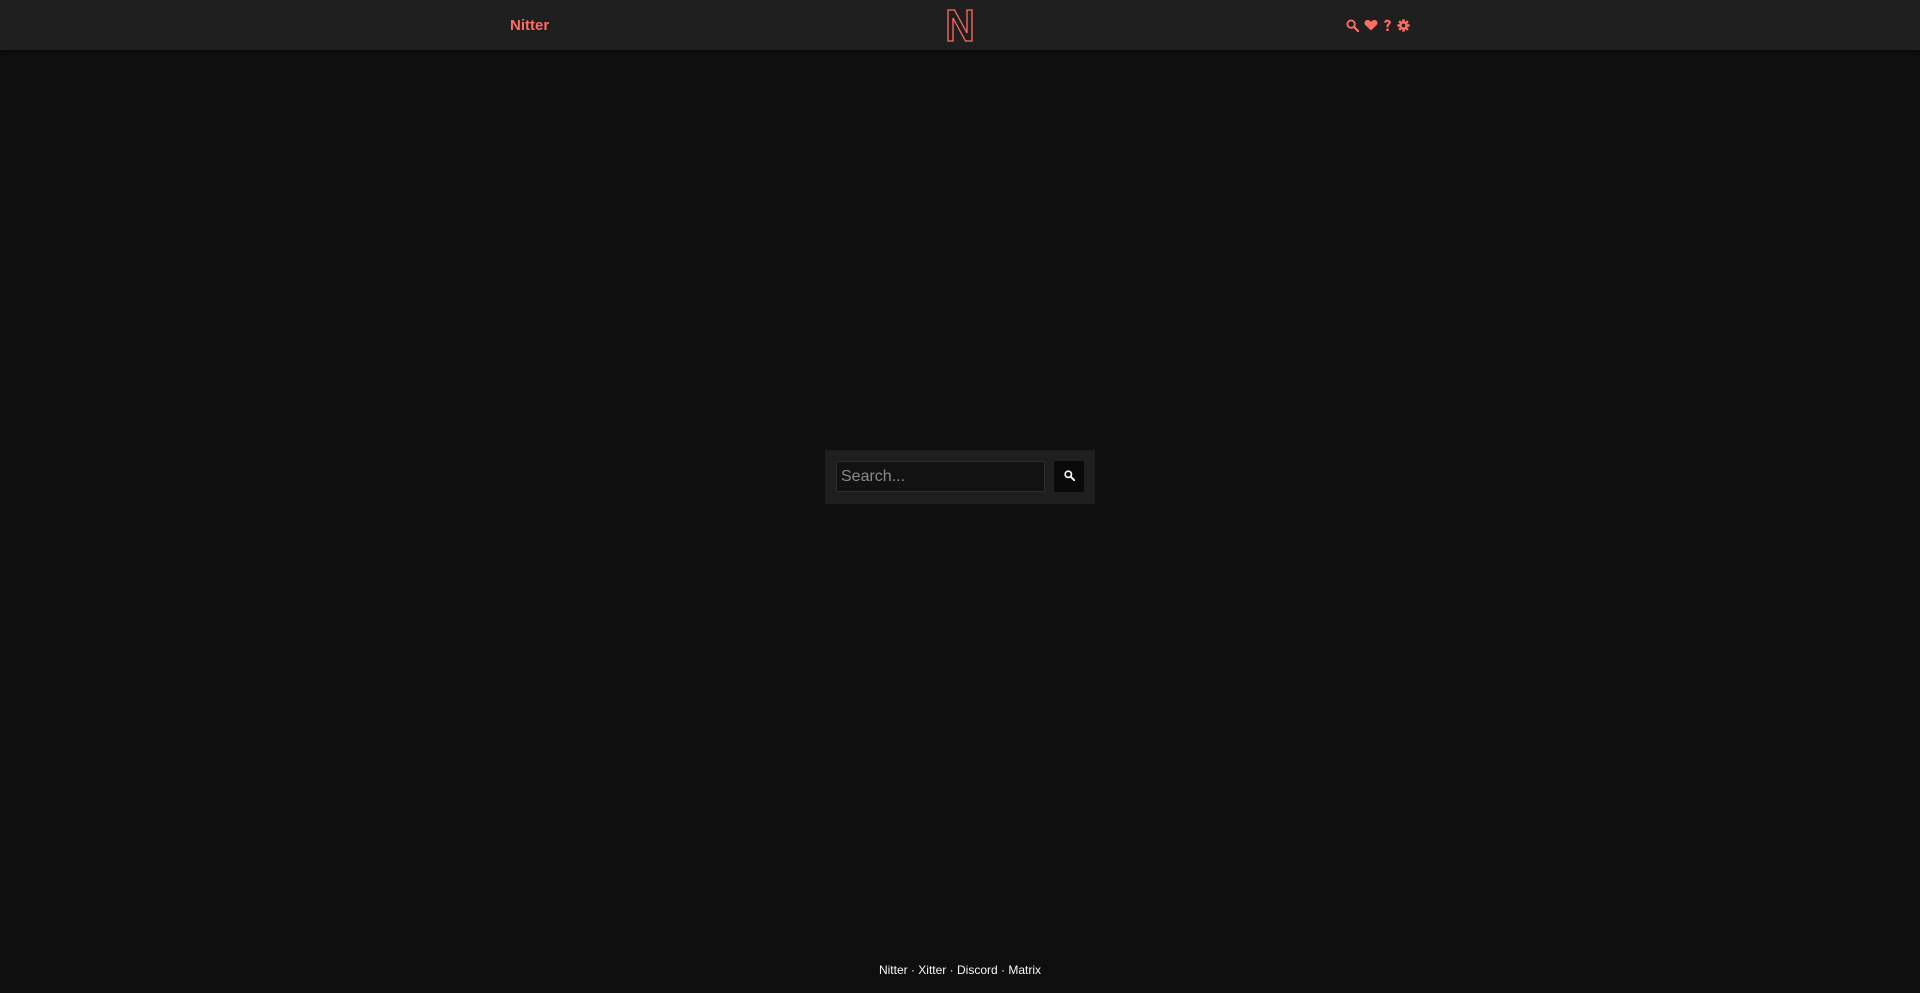 Image resolution: width=1920 pixels, height=993 pixels. I want to click on top-navbar: Nitter, so click(960, 25).